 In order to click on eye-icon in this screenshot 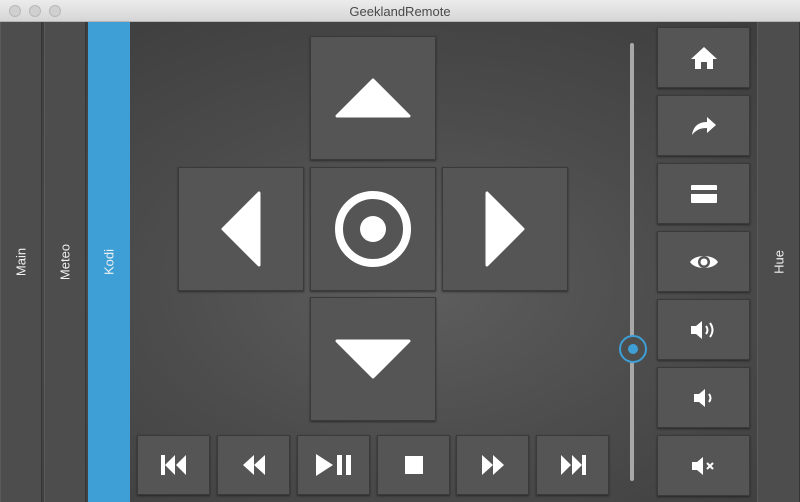, I will do `click(703, 261)`.